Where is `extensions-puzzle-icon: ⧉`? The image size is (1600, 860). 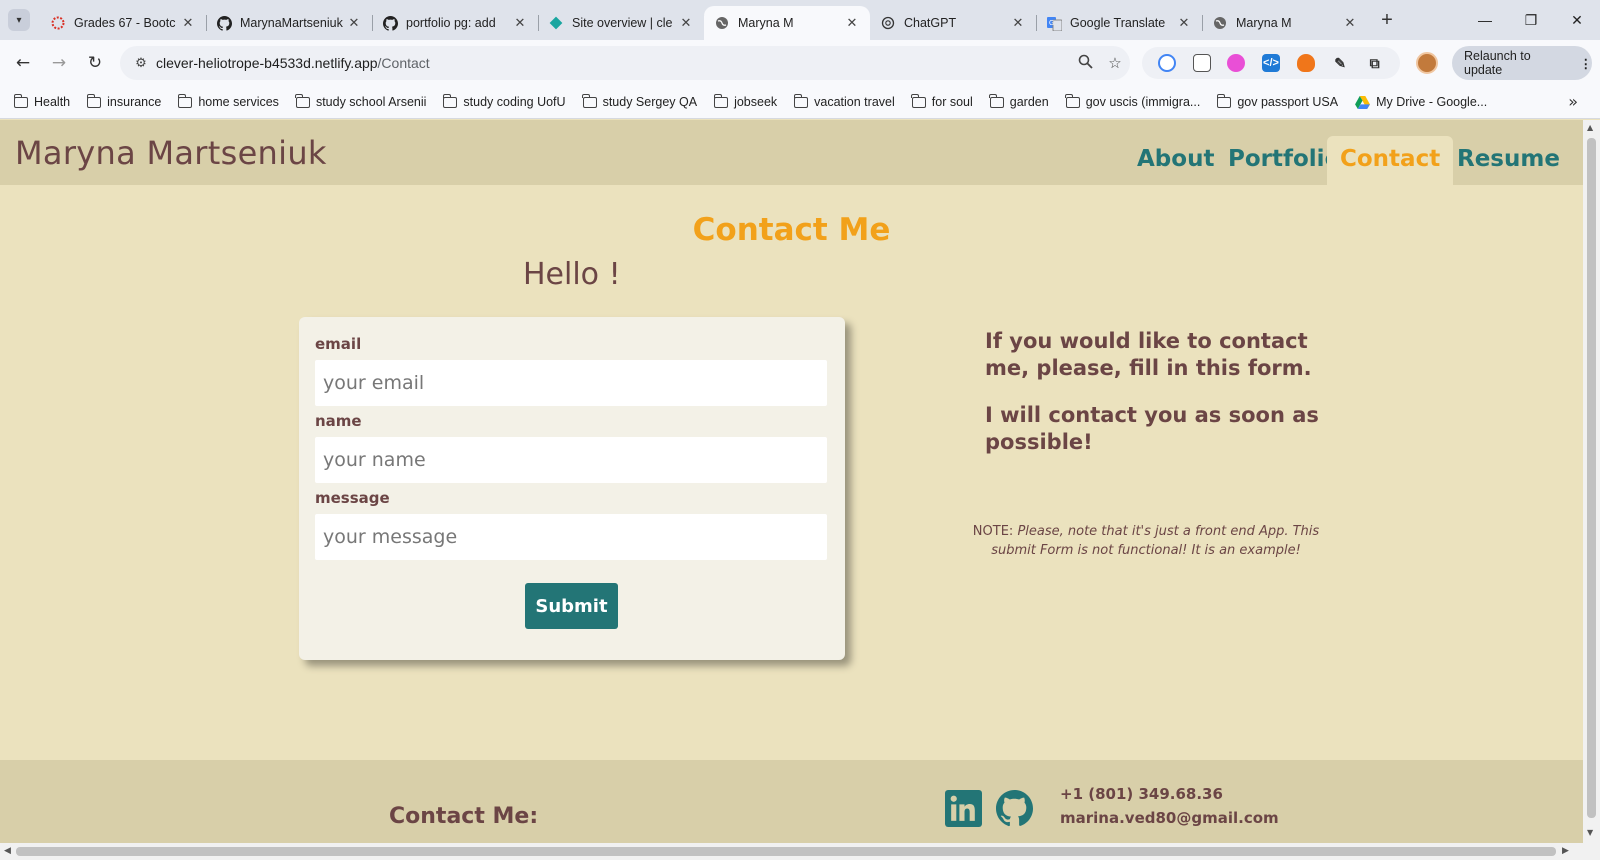
extensions-puzzle-icon: ⧉ is located at coordinates (1375, 63).